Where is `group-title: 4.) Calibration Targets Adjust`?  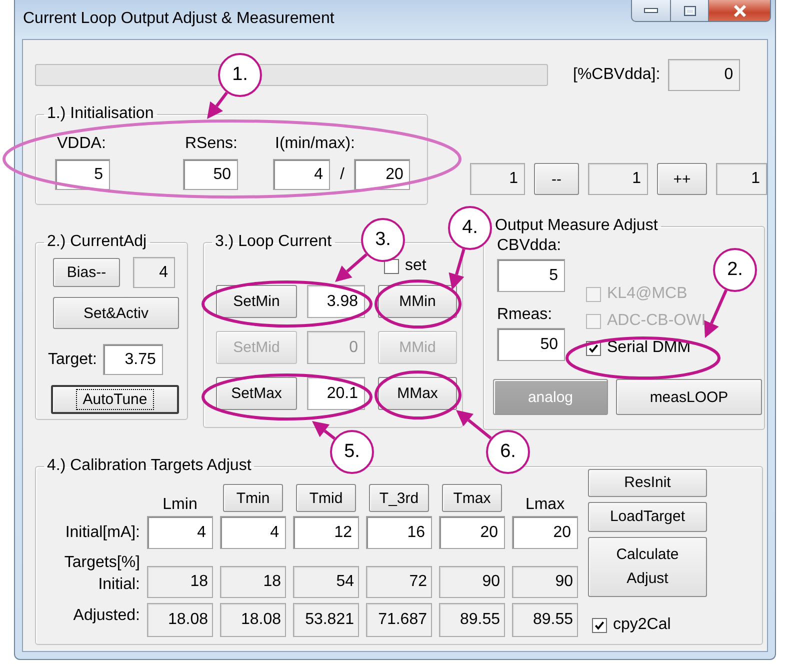
group-title: 4.) Calibration Targets Adjust is located at coordinates (149, 466).